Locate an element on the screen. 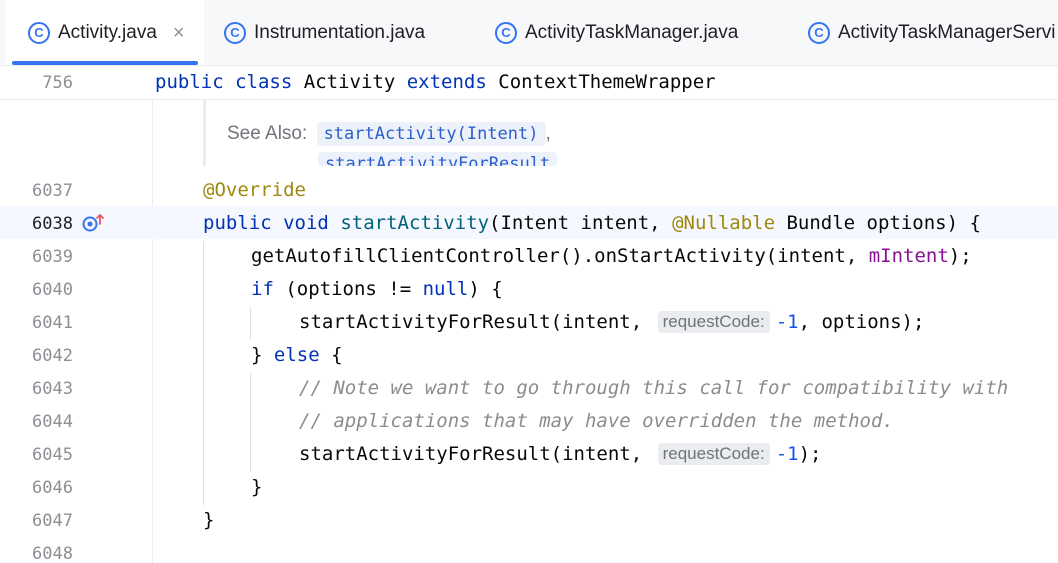 The height and width of the screenshot is (563, 1058). code-text: , options); is located at coordinates (861, 322).